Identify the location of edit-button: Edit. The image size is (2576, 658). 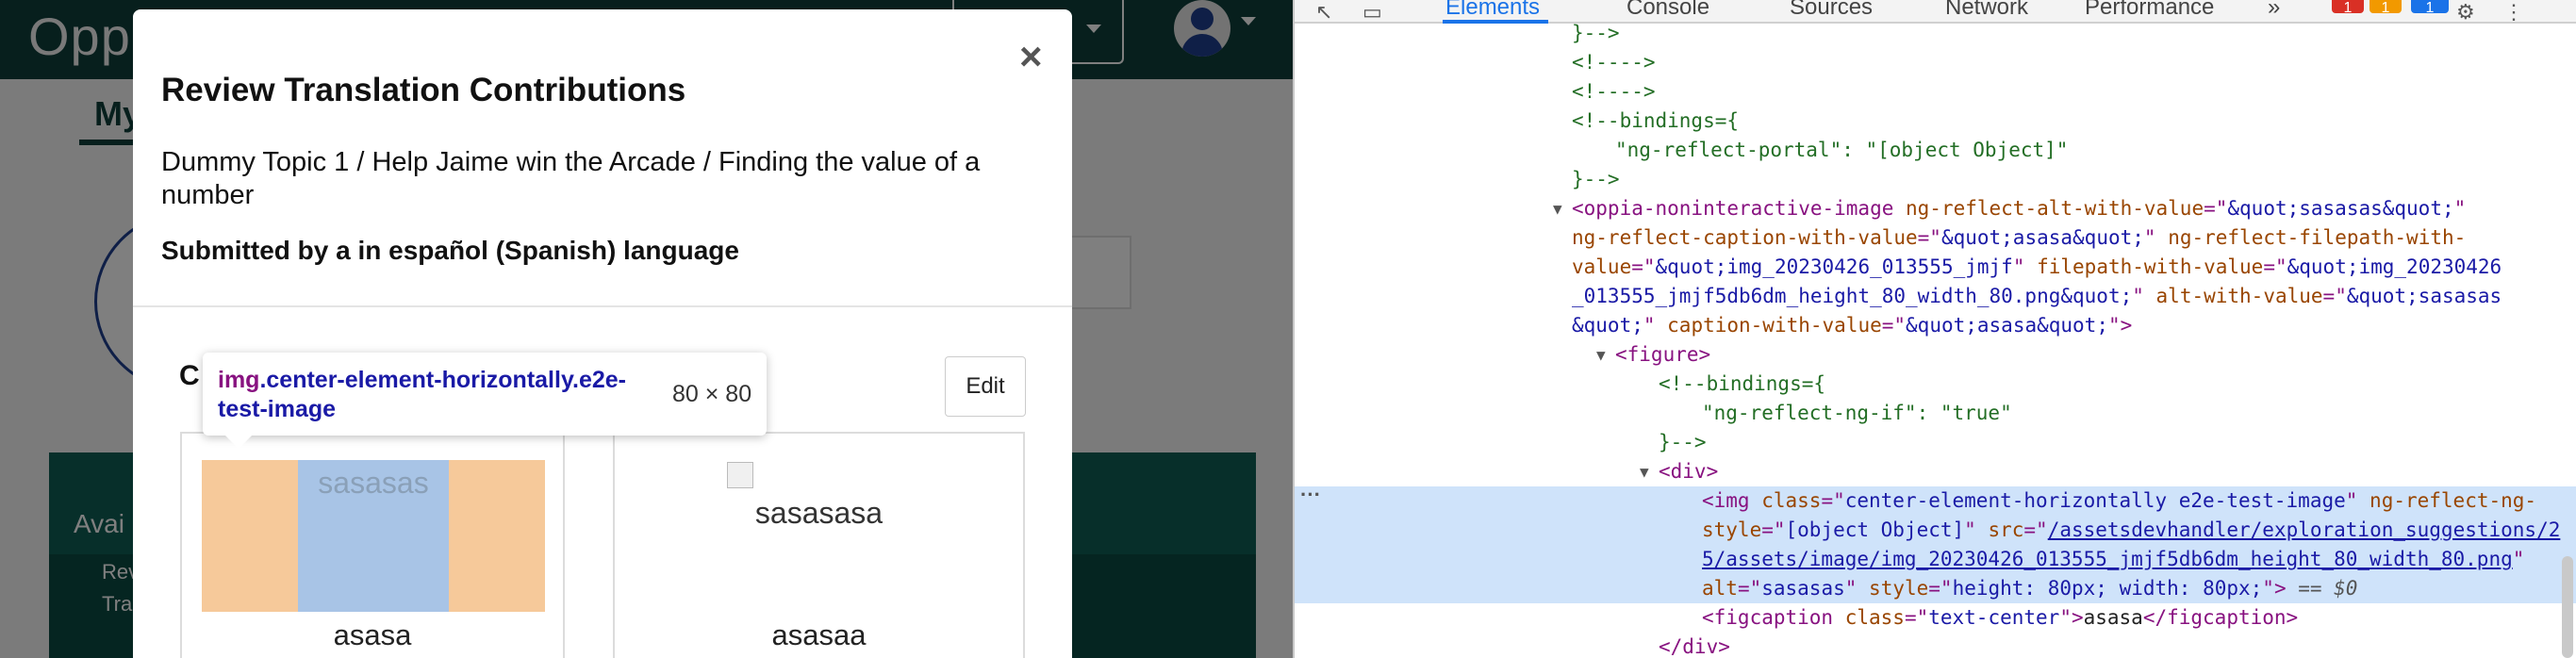
(985, 386).